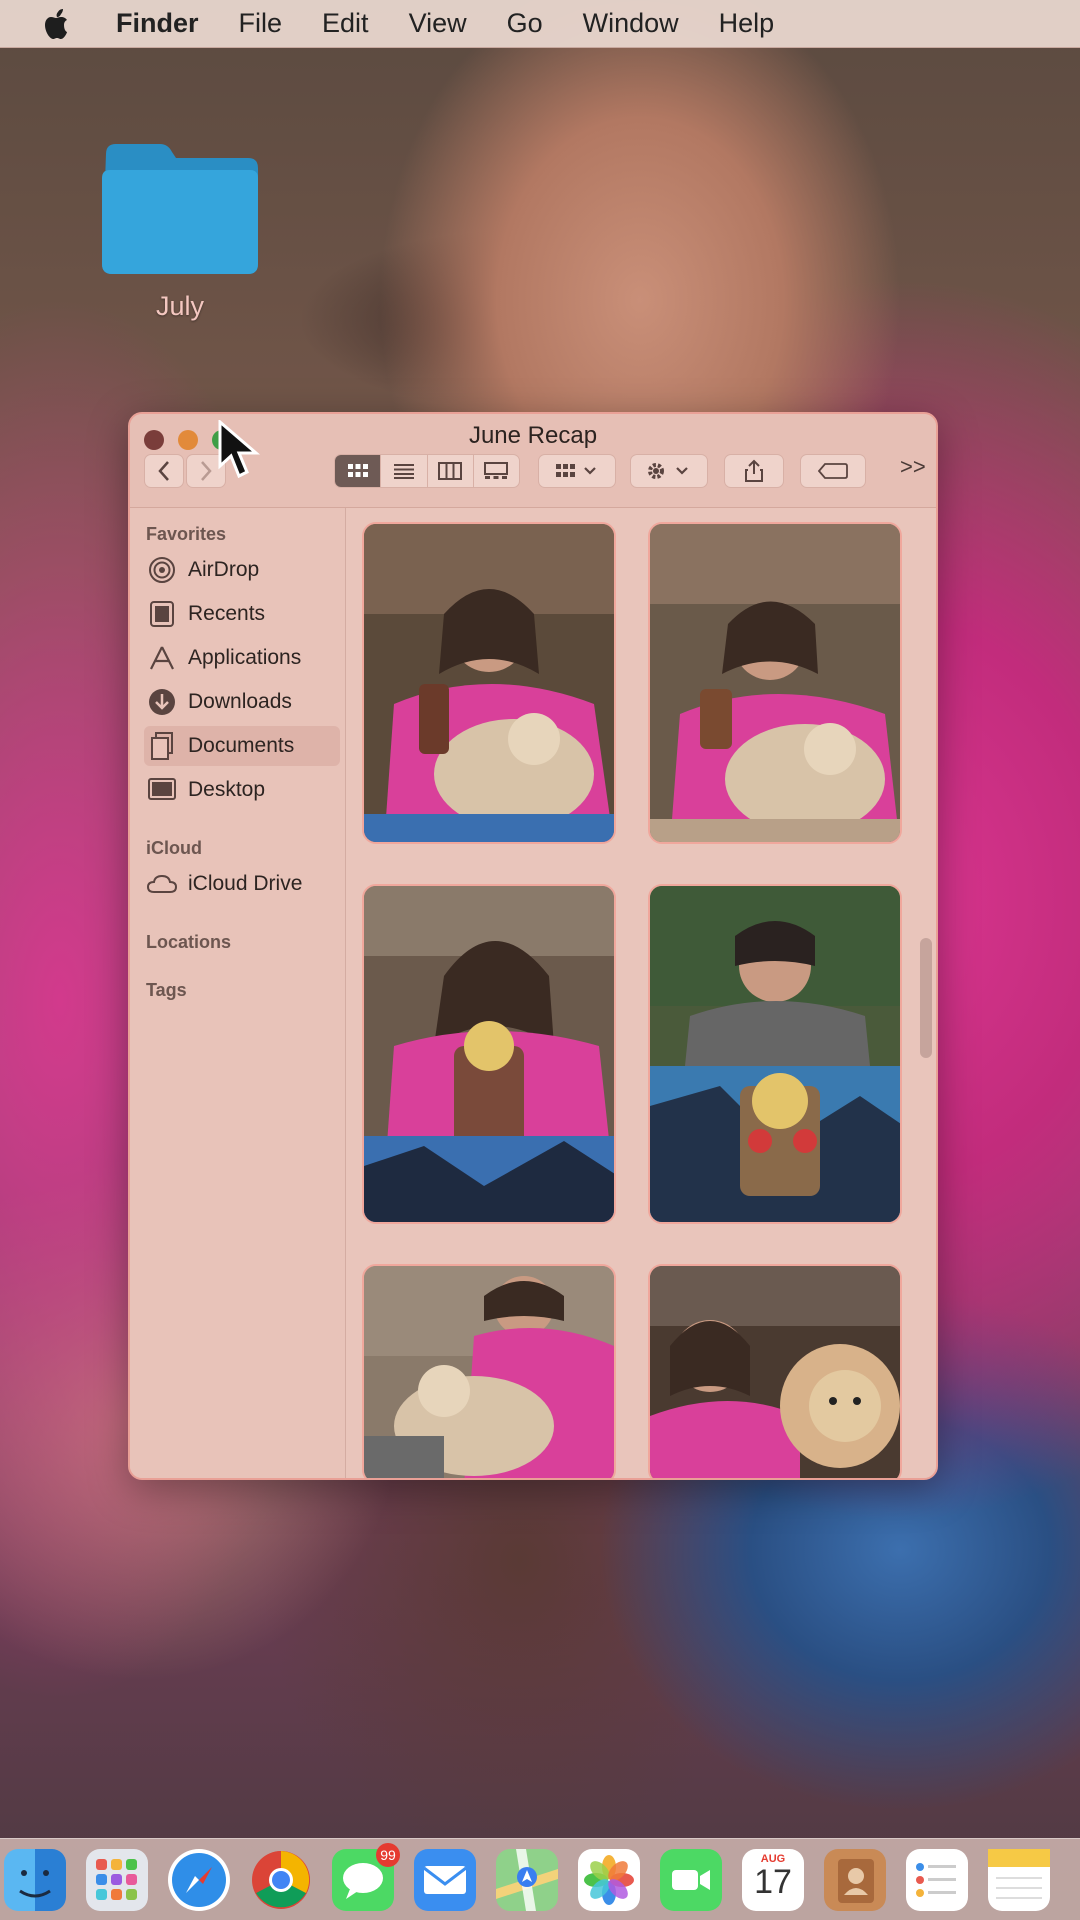  What do you see at coordinates (188, 942) in the screenshot?
I see `locations-heading: Locations` at bounding box center [188, 942].